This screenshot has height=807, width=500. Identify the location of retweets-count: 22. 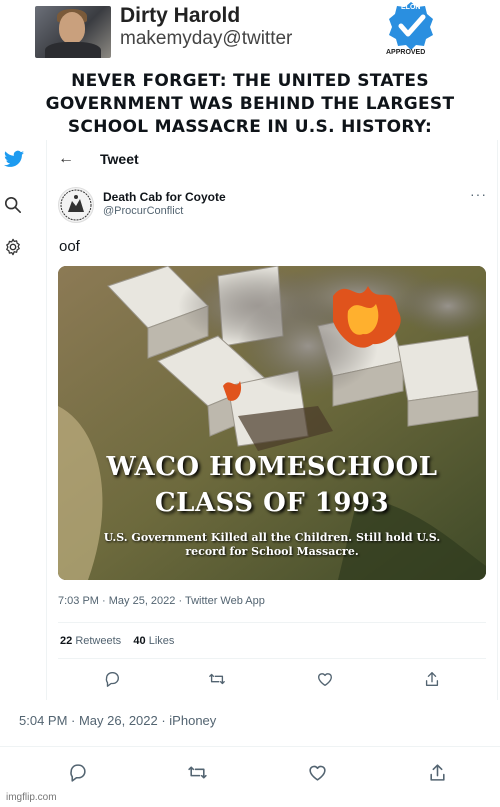
(66, 641).